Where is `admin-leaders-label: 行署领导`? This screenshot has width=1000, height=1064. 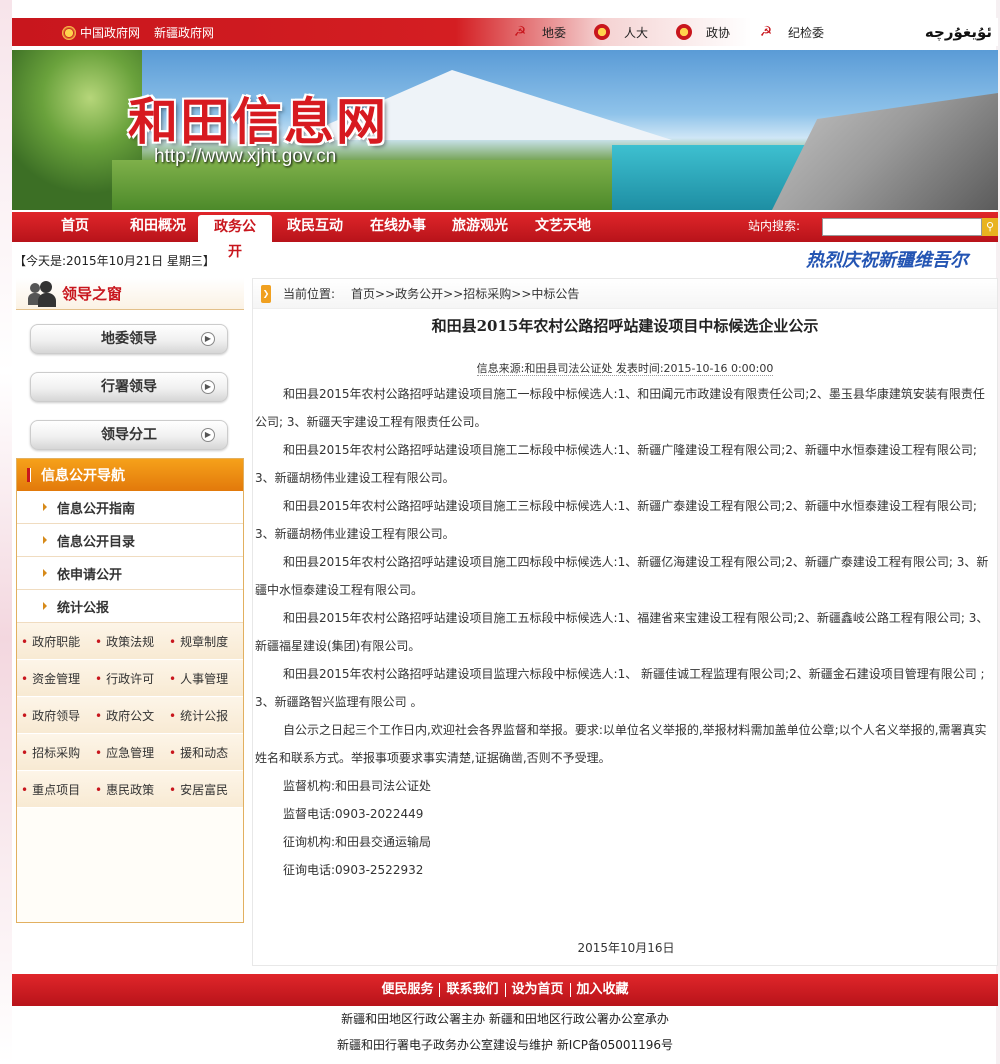 admin-leaders-label: 行署领导 is located at coordinates (129, 387).